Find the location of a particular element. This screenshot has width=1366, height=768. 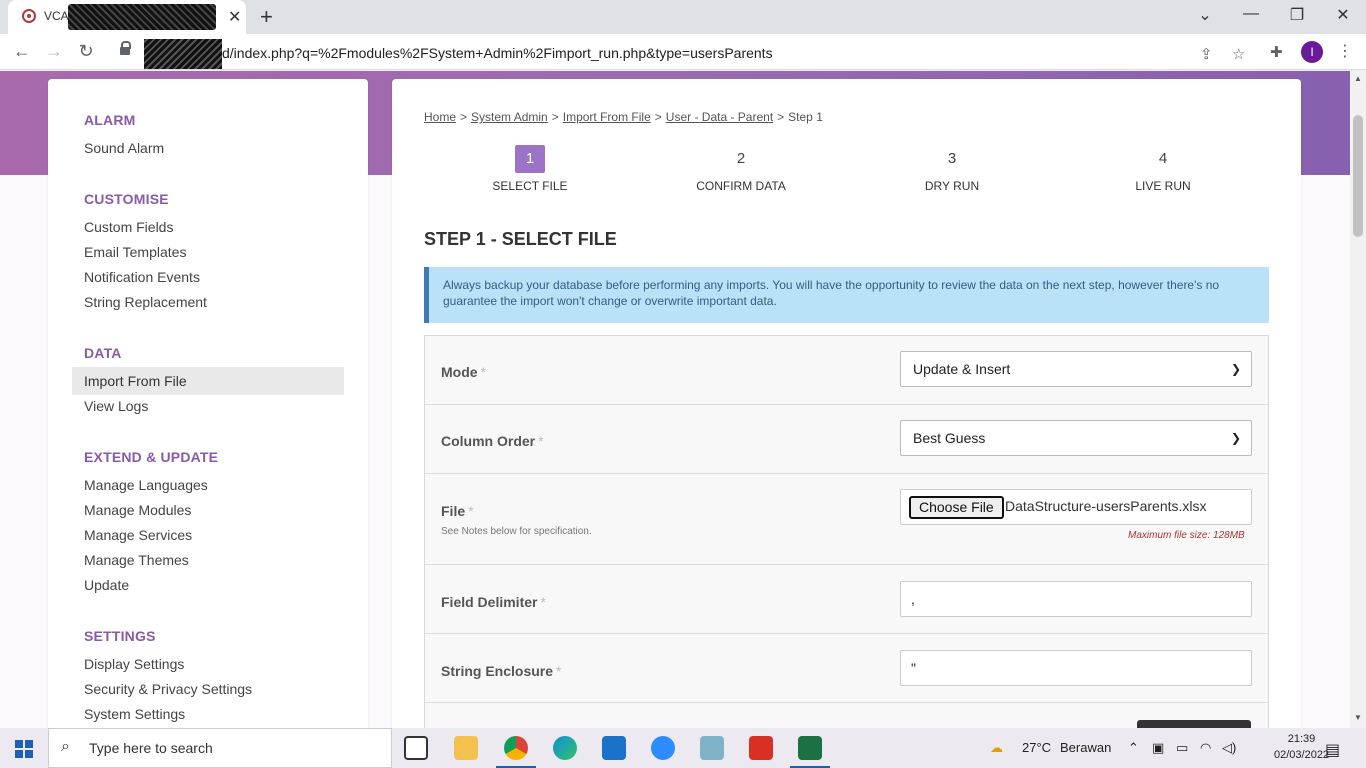

close-tab-icon: ✕ is located at coordinates (234, 17).